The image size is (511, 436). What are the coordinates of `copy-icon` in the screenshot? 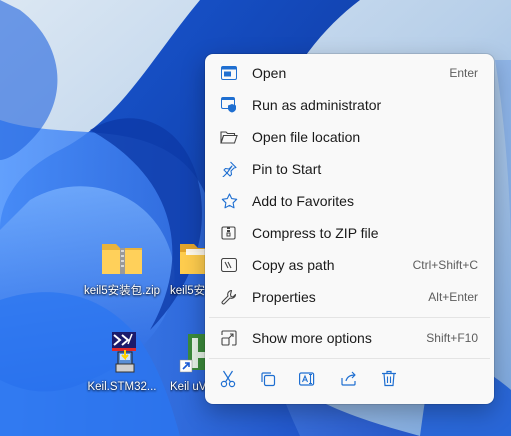 It's located at (268, 381).